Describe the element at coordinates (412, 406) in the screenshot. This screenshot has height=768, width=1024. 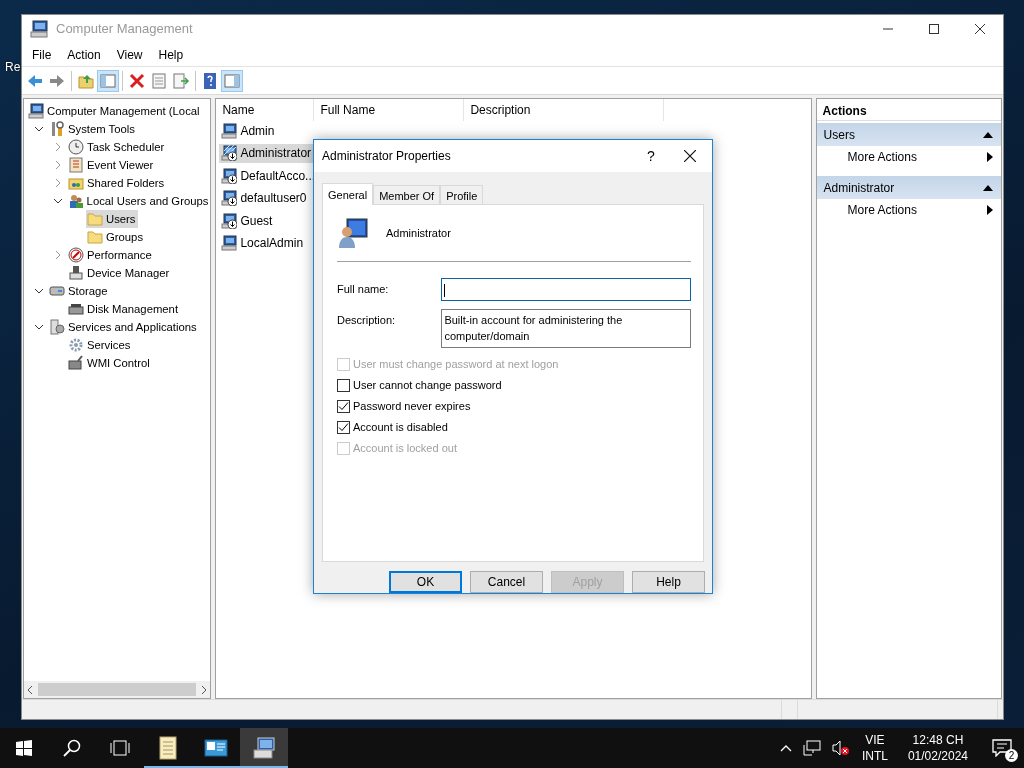
I see `checkbox-label: Password never expires` at that location.